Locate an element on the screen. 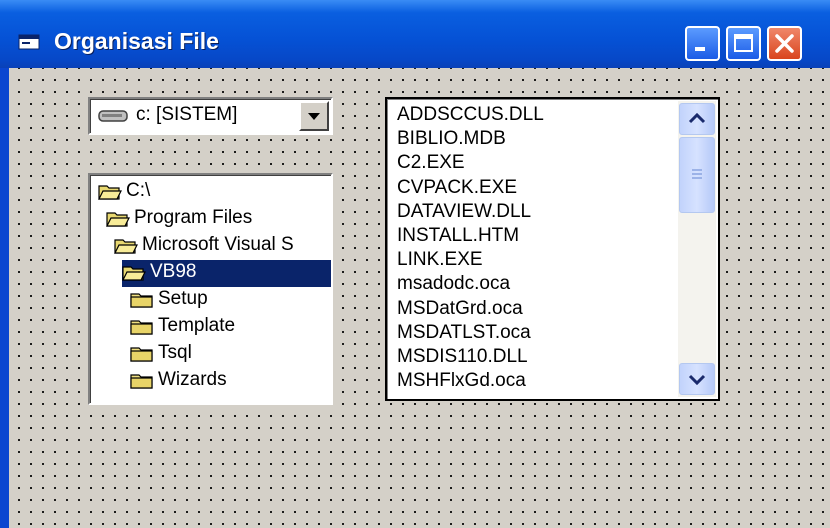  chevron-up-icon is located at coordinates (697, 118).